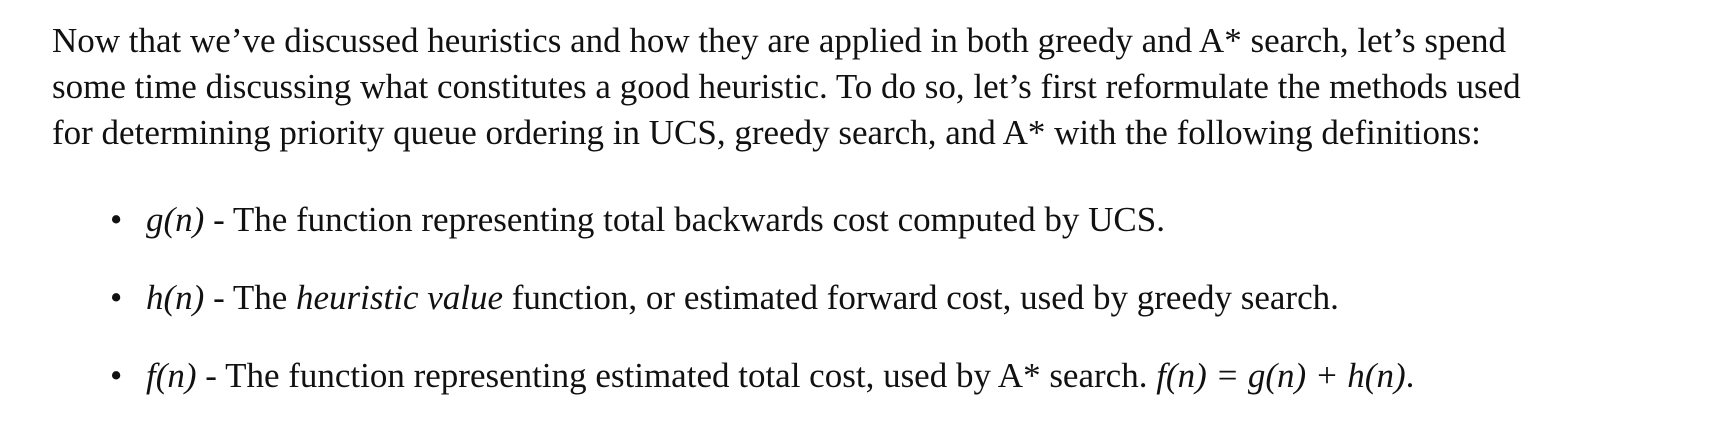 The height and width of the screenshot is (441, 1723). I want to click on definition-formula-f: f(n) = g(n) + h(n), so click(1281, 375).